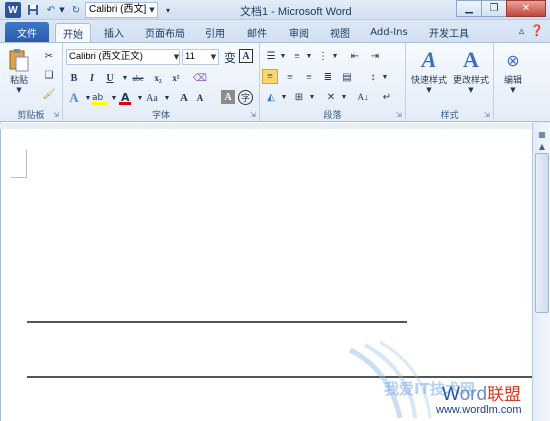 The width and height of the screenshot is (550, 421). I want to click on tab-review: 审阅, so click(299, 32).